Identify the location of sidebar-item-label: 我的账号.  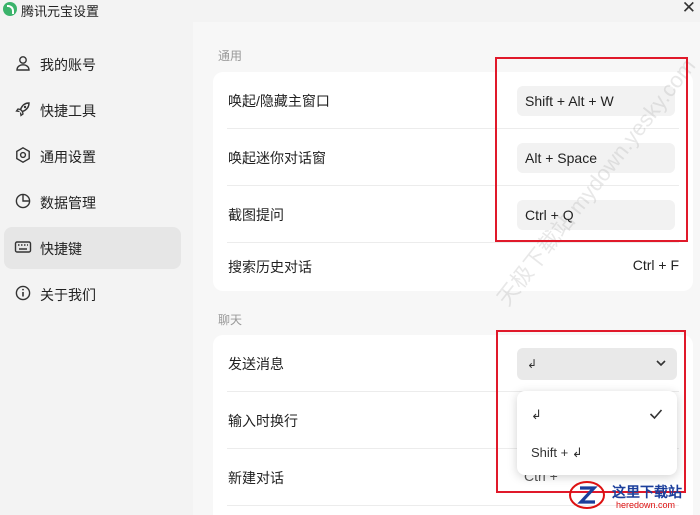
(68, 65).